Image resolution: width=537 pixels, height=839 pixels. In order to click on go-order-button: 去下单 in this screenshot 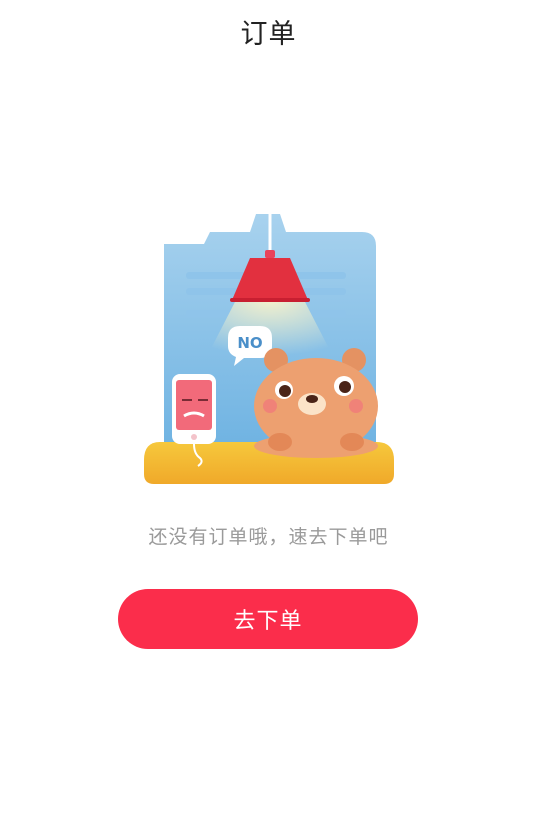, I will do `click(268, 619)`.